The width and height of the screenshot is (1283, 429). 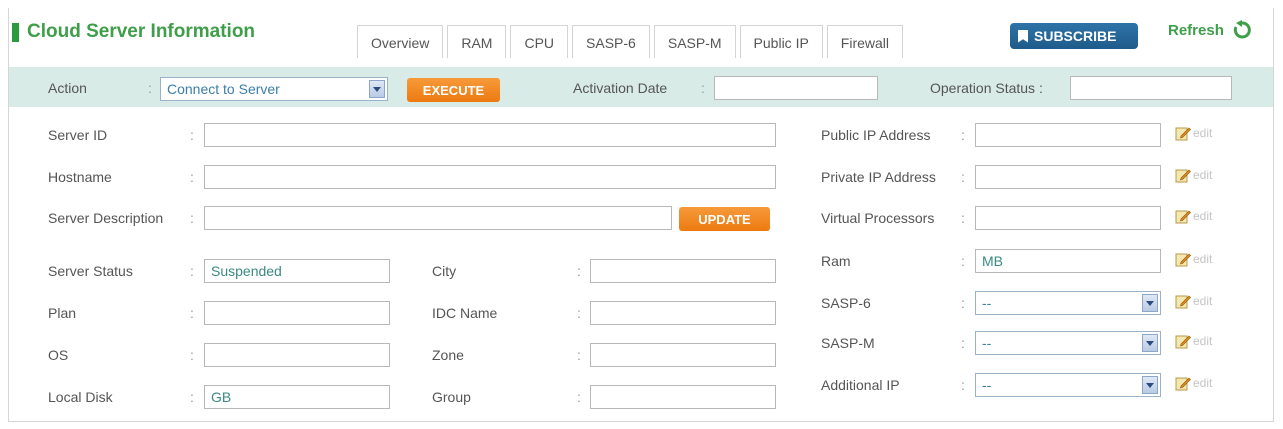 I want to click on edit-public-ip-button: edit, so click(x=1193, y=133).